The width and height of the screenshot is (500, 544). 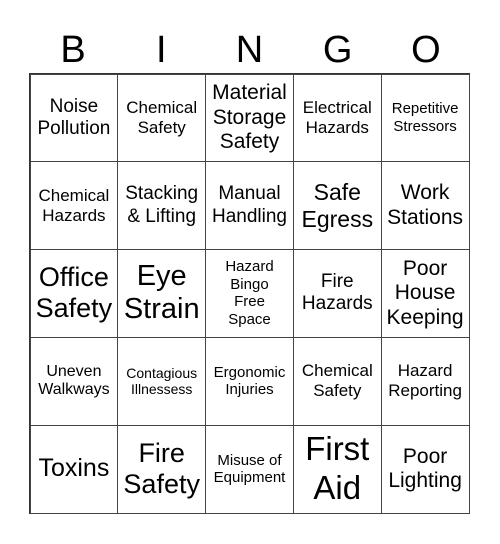 What do you see at coordinates (74, 118) in the screenshot?
I see `bingo-cell: Noise Pollution` at bounding box center [74, 118].